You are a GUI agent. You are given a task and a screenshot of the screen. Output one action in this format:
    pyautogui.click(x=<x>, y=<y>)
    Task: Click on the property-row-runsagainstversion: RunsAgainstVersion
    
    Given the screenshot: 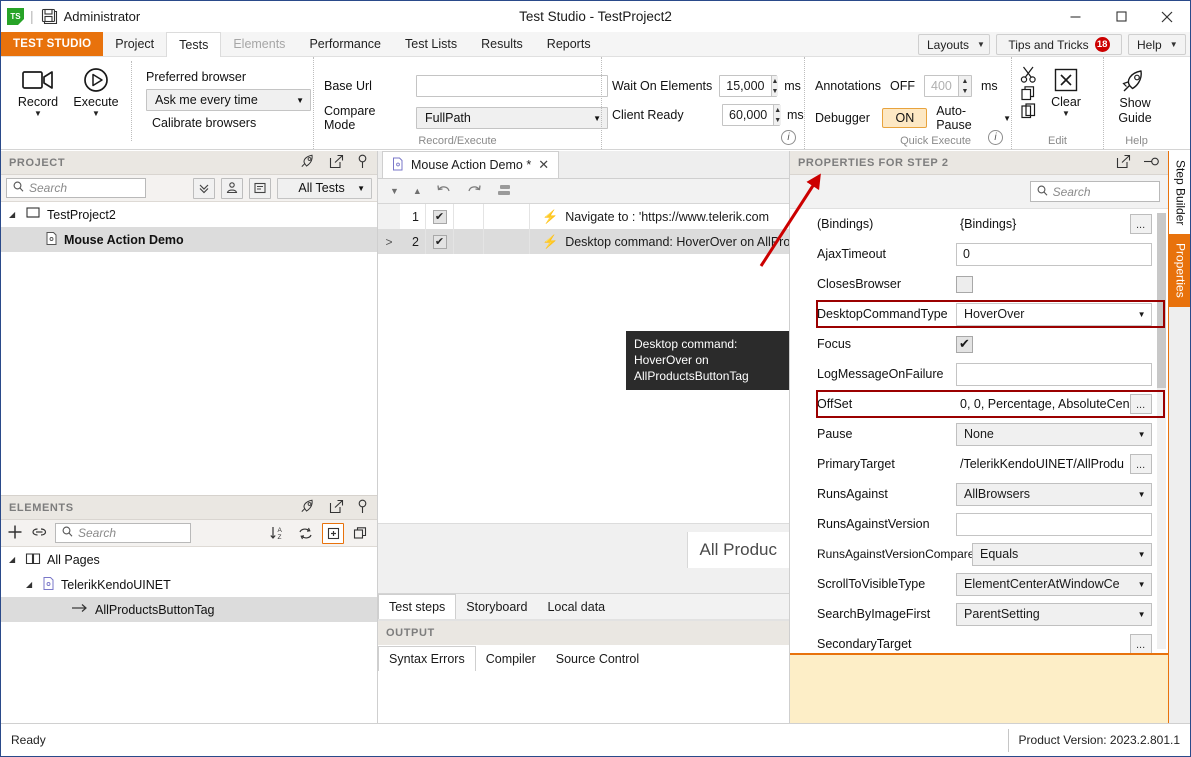 What is the action you would take?
    pyautogui.click(x=982, y=524)
    